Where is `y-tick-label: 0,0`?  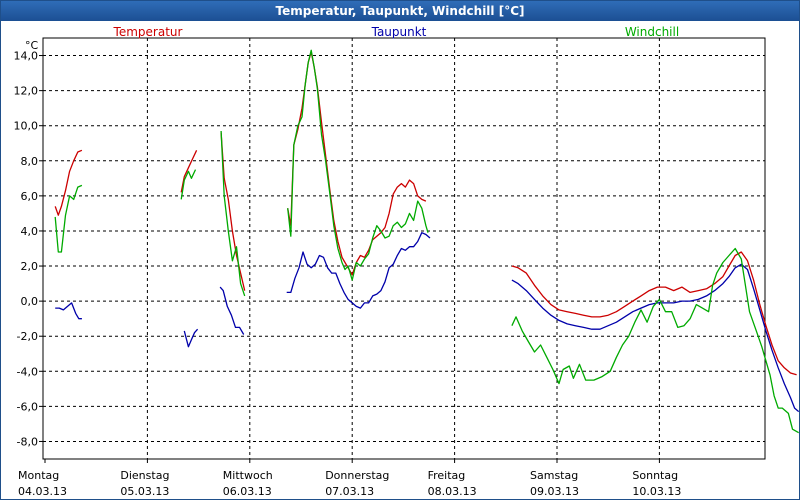
y-tick-label: 0,0 is located at coordinates (30, 301).